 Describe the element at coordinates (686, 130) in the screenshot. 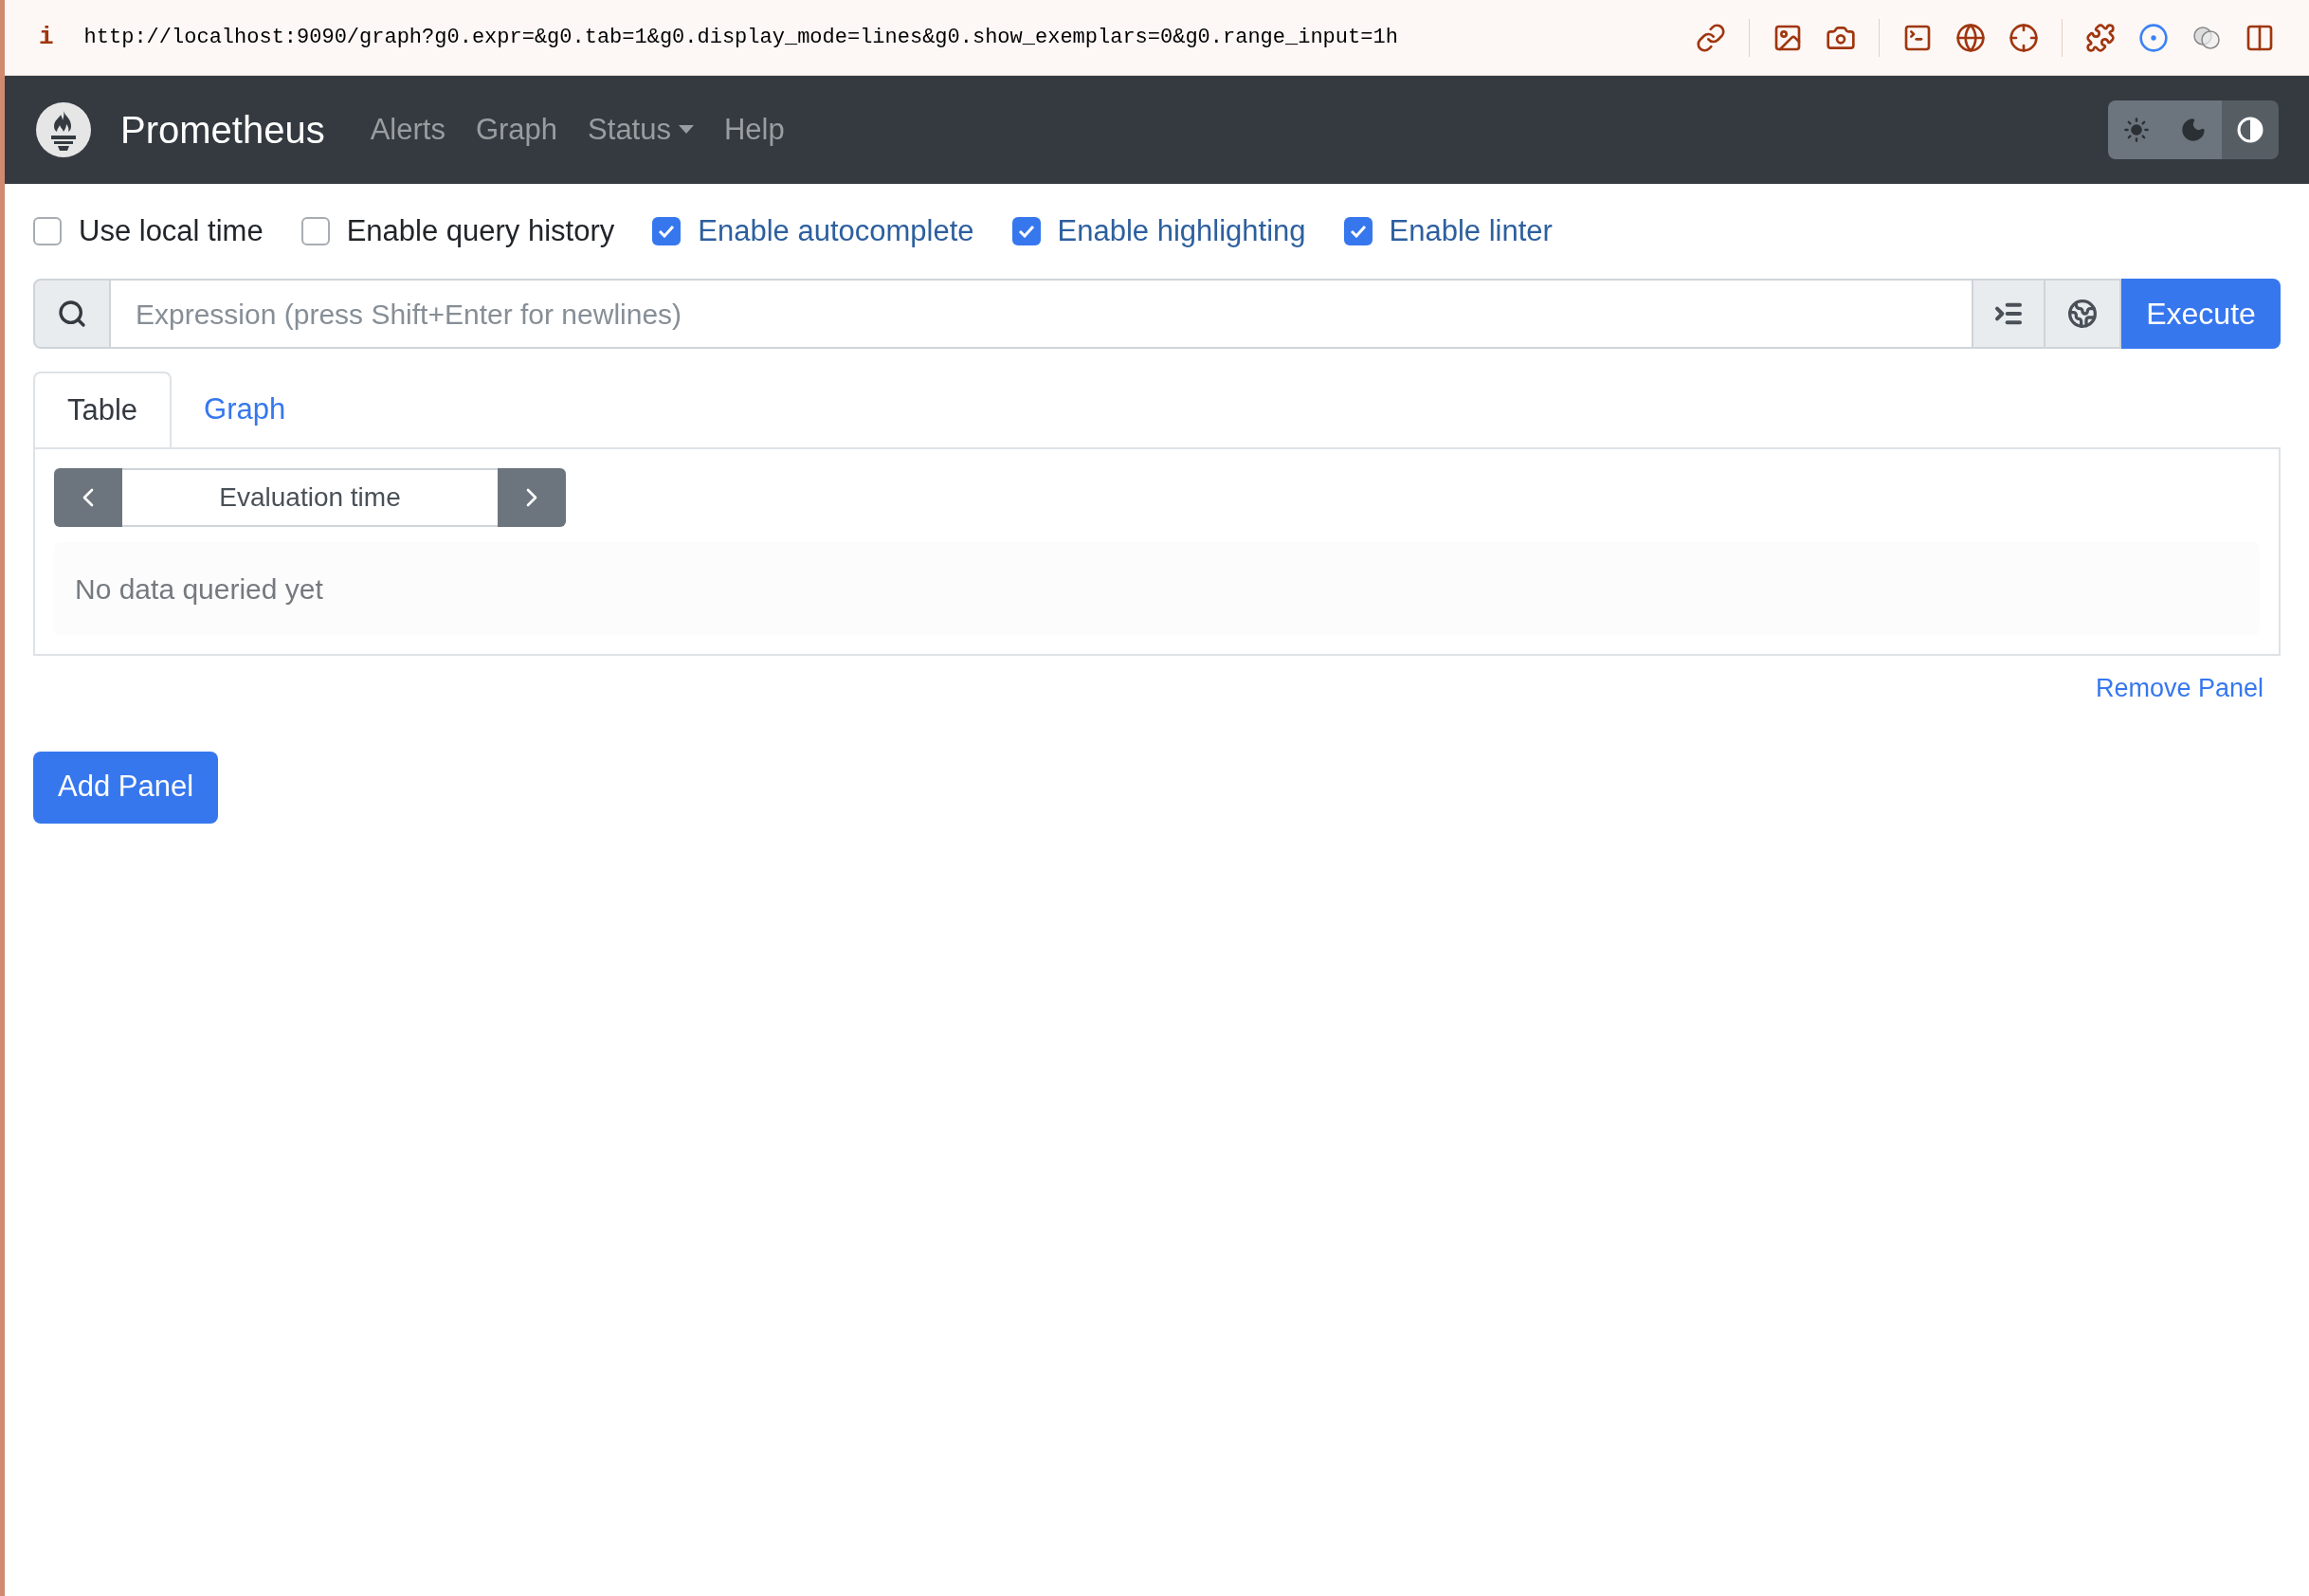

I see `caret-icon` at that location.